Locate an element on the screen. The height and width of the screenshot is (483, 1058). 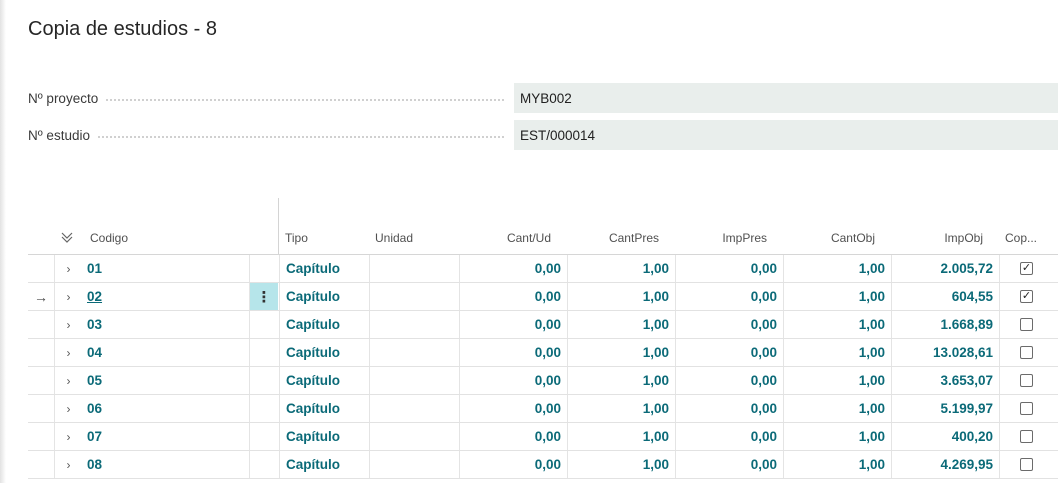
column-header-unidad: Unidad is located at coordinates (394, 238).